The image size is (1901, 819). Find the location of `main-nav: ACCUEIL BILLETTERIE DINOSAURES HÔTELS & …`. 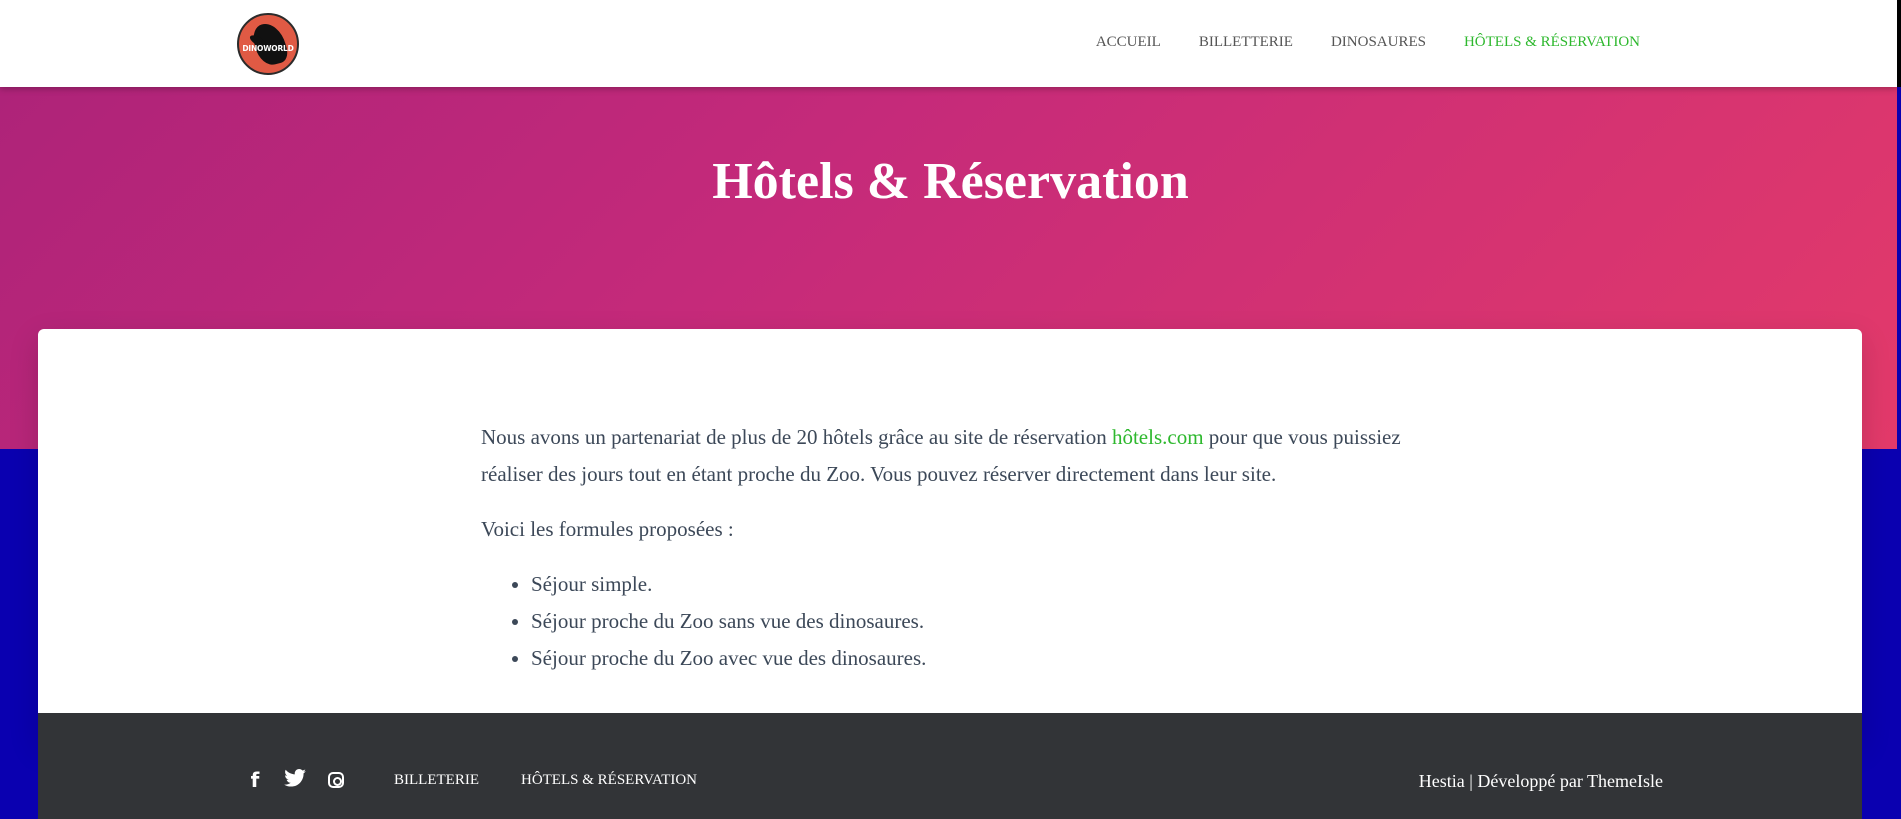

main-nav: ACCUEIL BILLETTERIE DINOSAURES HÔTELS & … is located at coordinates (1368, 42).